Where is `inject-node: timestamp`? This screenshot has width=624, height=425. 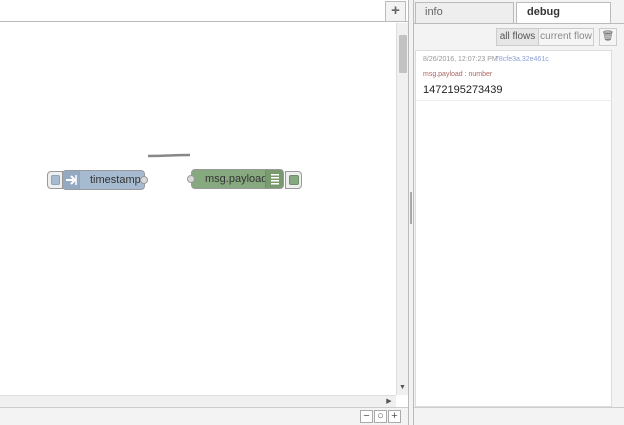
inject-node: timestamp is located at coordinates (105, 180).